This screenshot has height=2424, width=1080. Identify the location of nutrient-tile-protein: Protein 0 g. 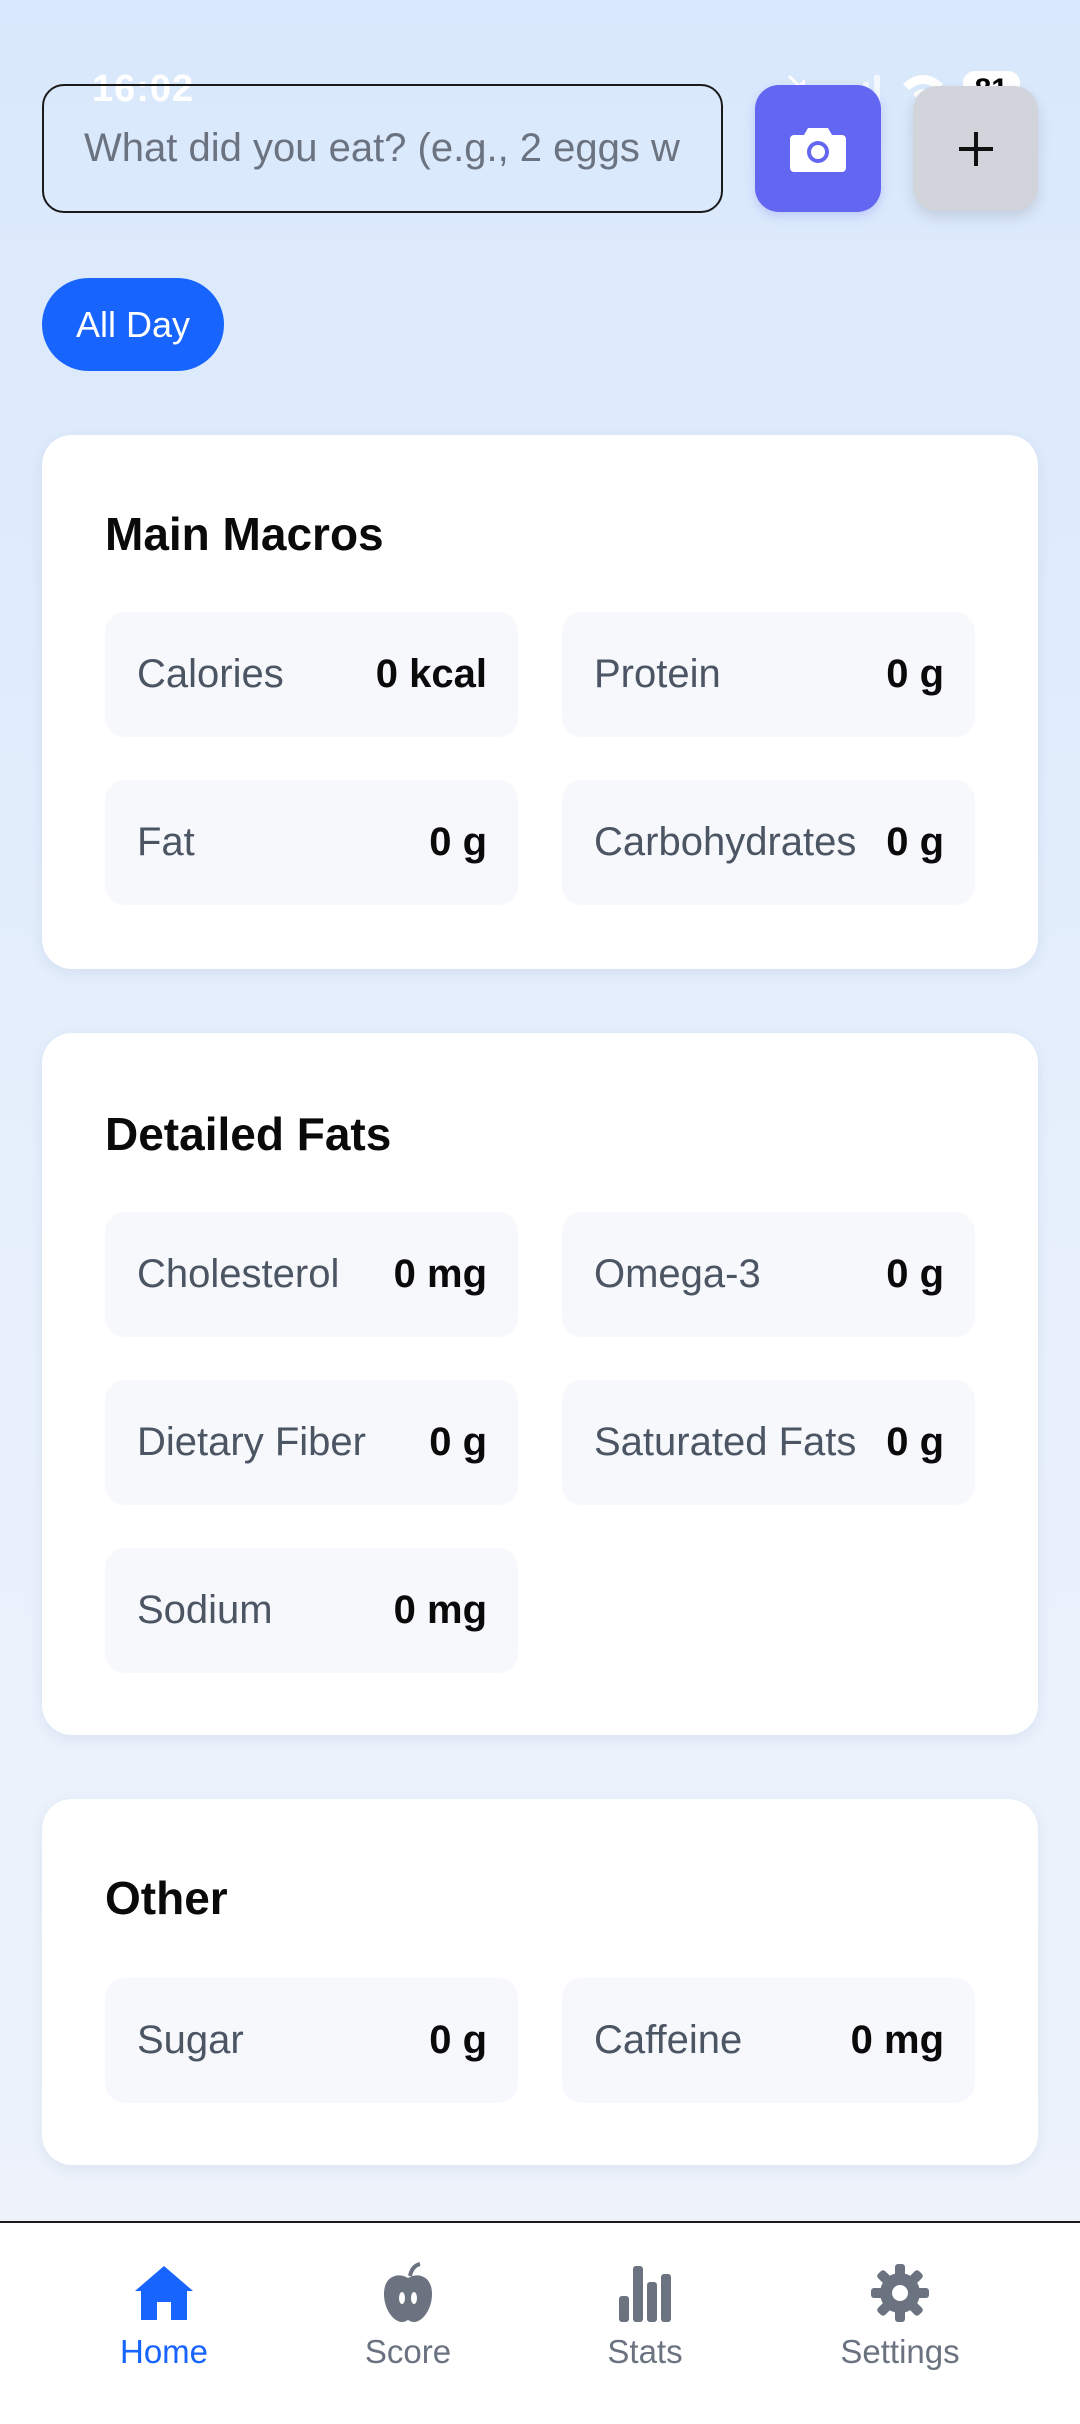
(768, 674).